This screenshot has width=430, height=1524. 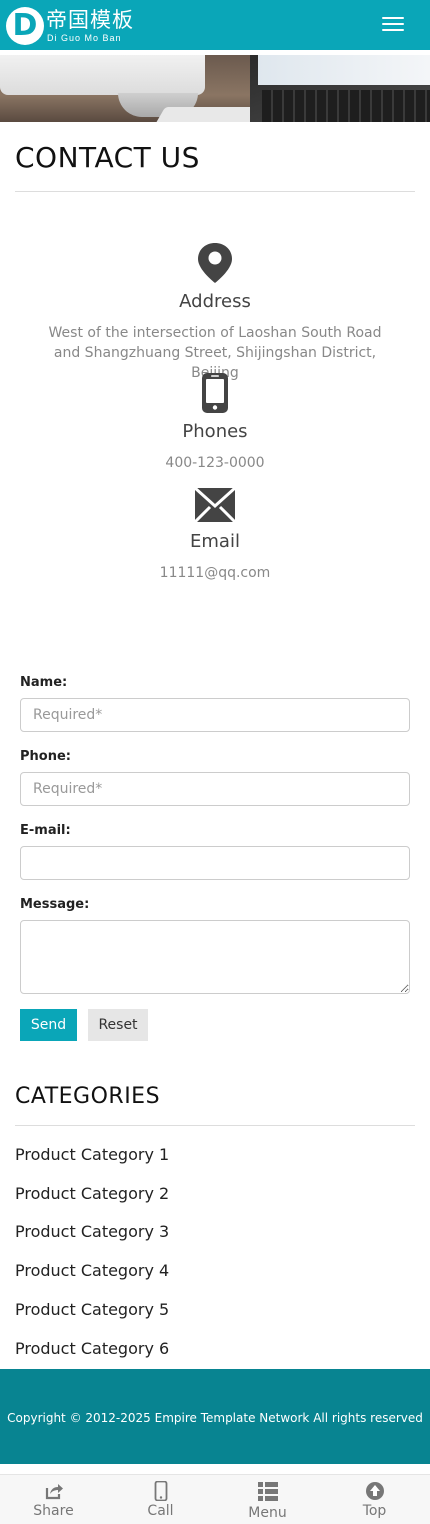 I want to click on nav-call: Call, so click(x=160, y=1499).